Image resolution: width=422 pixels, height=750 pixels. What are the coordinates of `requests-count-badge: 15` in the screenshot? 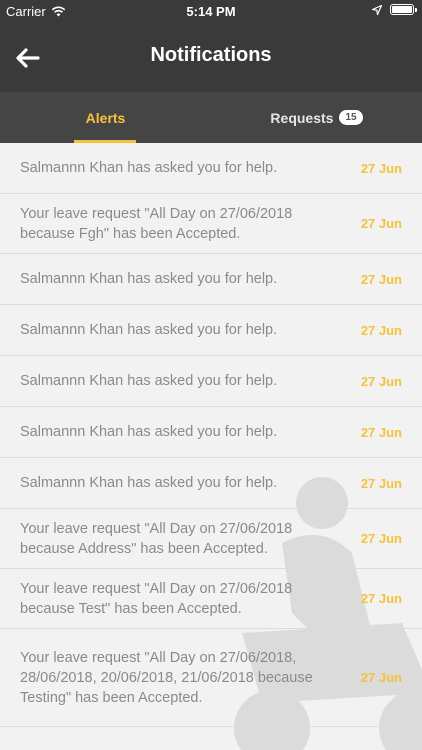 It's located at (351, 117).